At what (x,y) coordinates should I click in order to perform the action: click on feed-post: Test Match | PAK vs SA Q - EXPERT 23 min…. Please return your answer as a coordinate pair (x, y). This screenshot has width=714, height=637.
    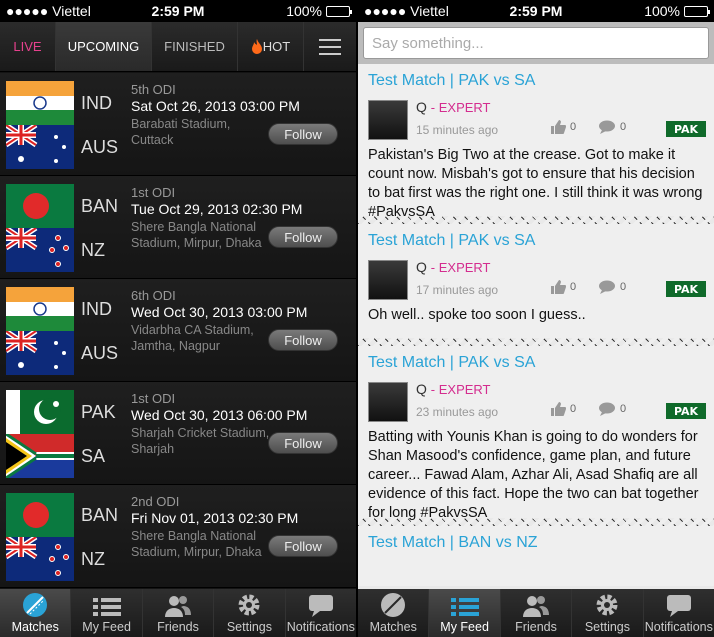
    Looking at the image, I should click on (536, 433).